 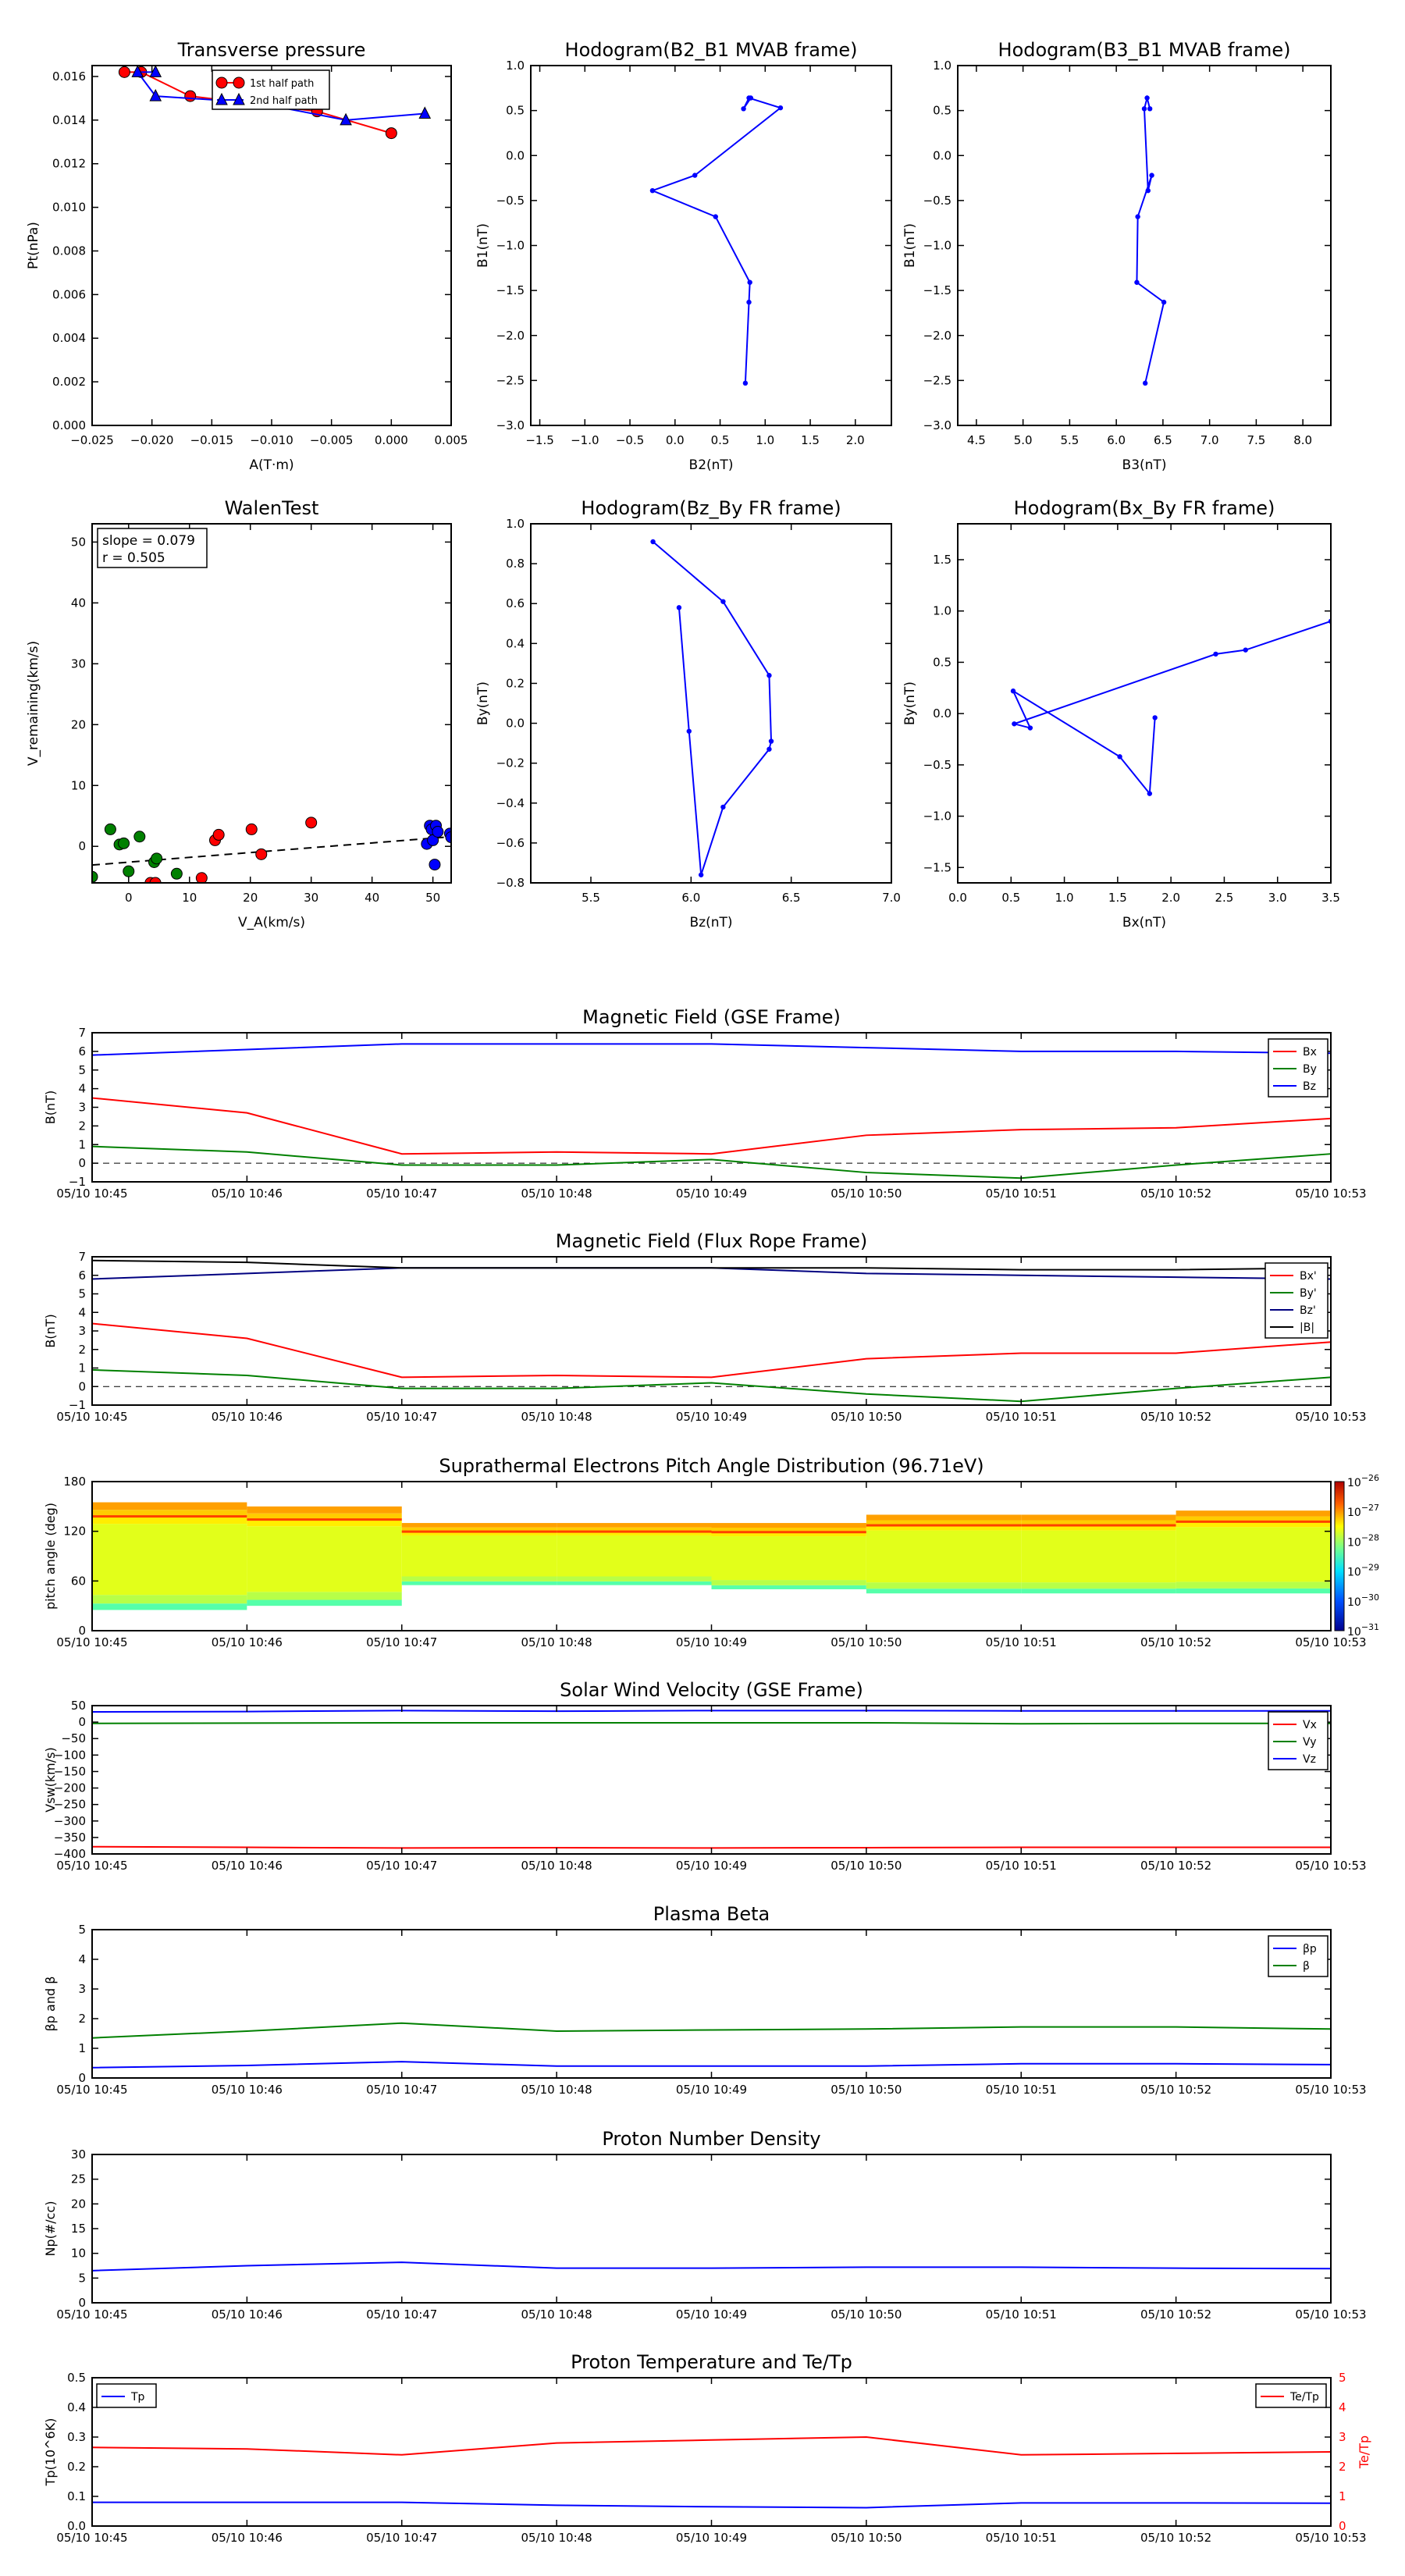 I want to click on timeseries-6-xtick-label: 05/10 10:48, so click(x=556, y=2314).